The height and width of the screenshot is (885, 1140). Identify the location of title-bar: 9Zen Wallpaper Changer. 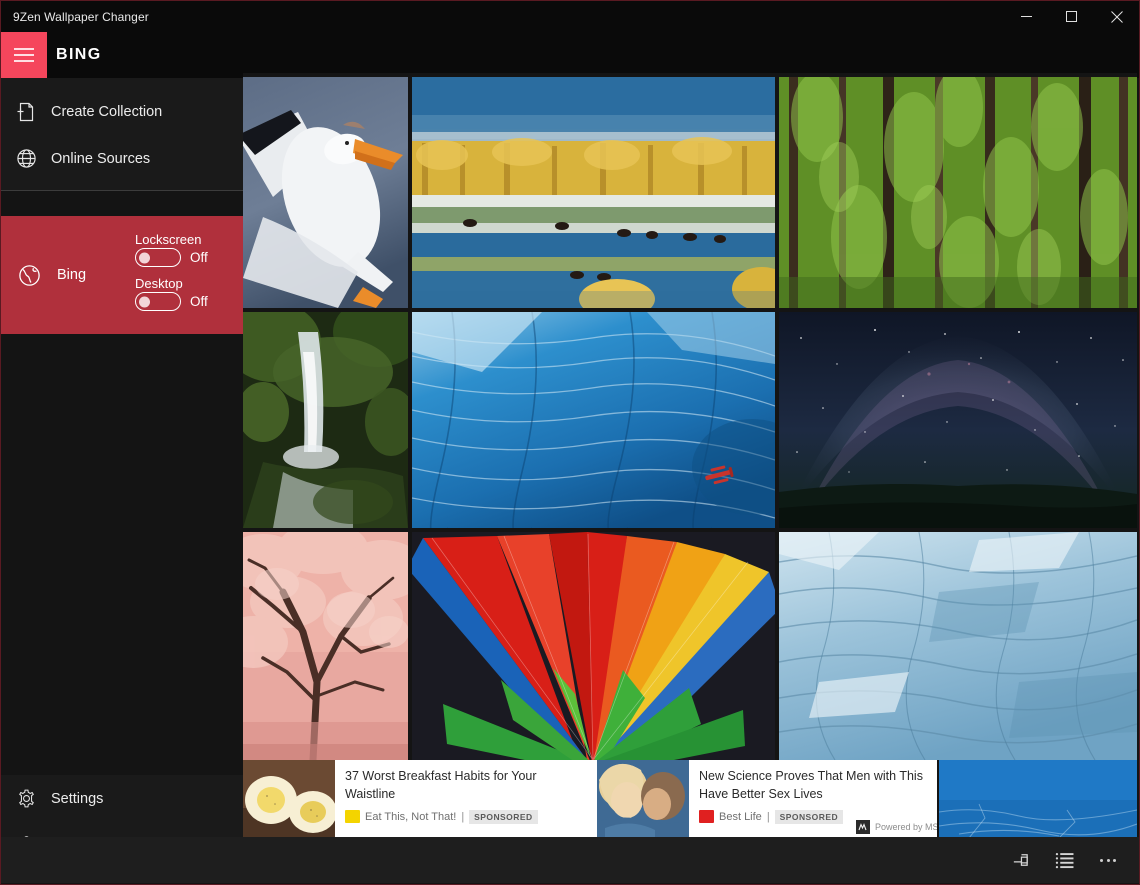
(570, 16).